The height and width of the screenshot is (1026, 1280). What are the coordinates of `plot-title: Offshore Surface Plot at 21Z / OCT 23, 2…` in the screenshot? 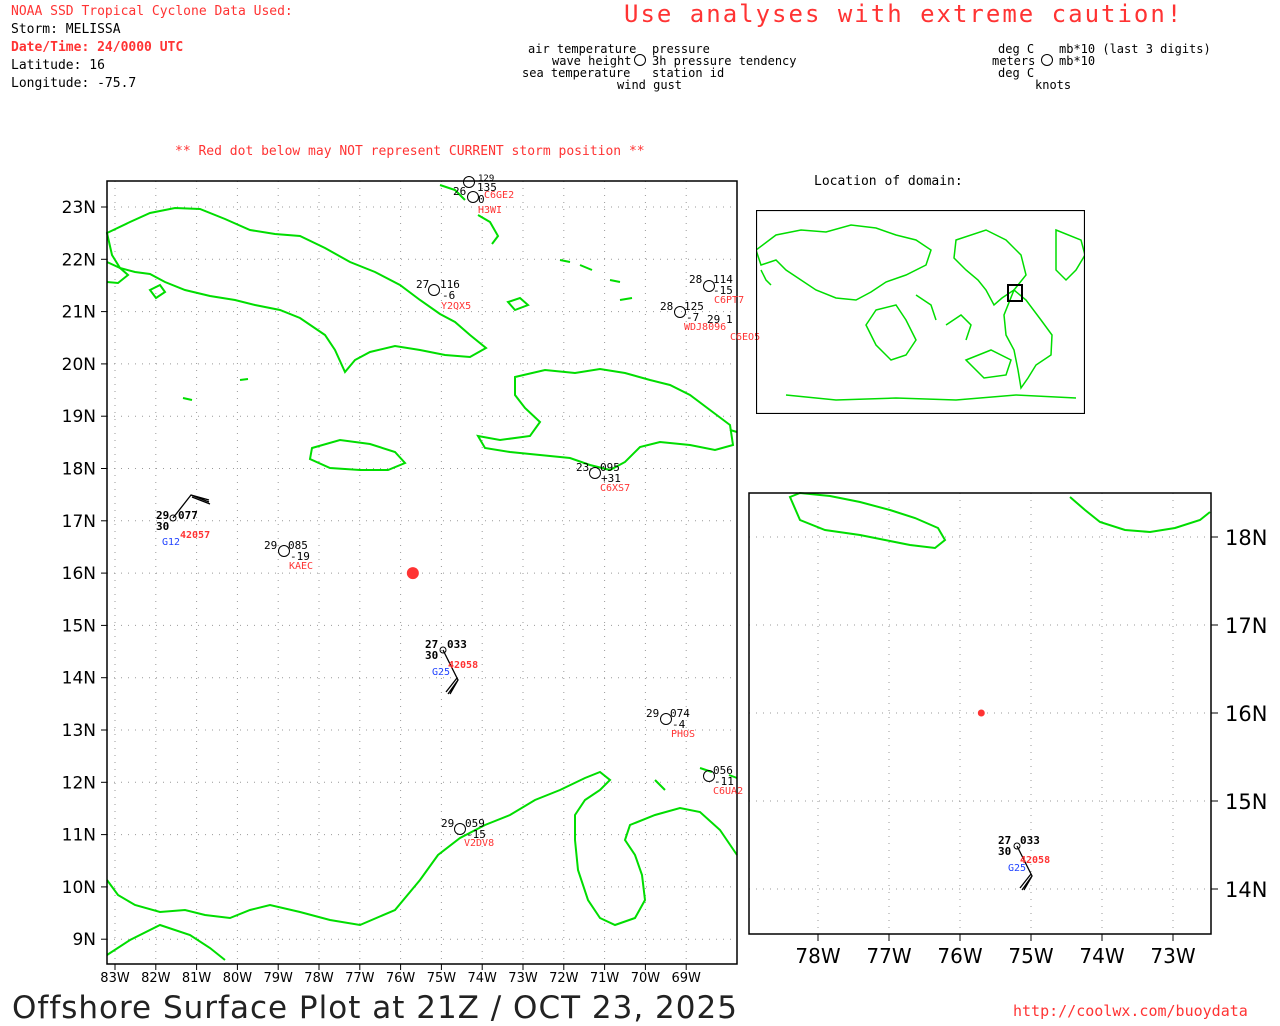 It's located at (375, 1008).